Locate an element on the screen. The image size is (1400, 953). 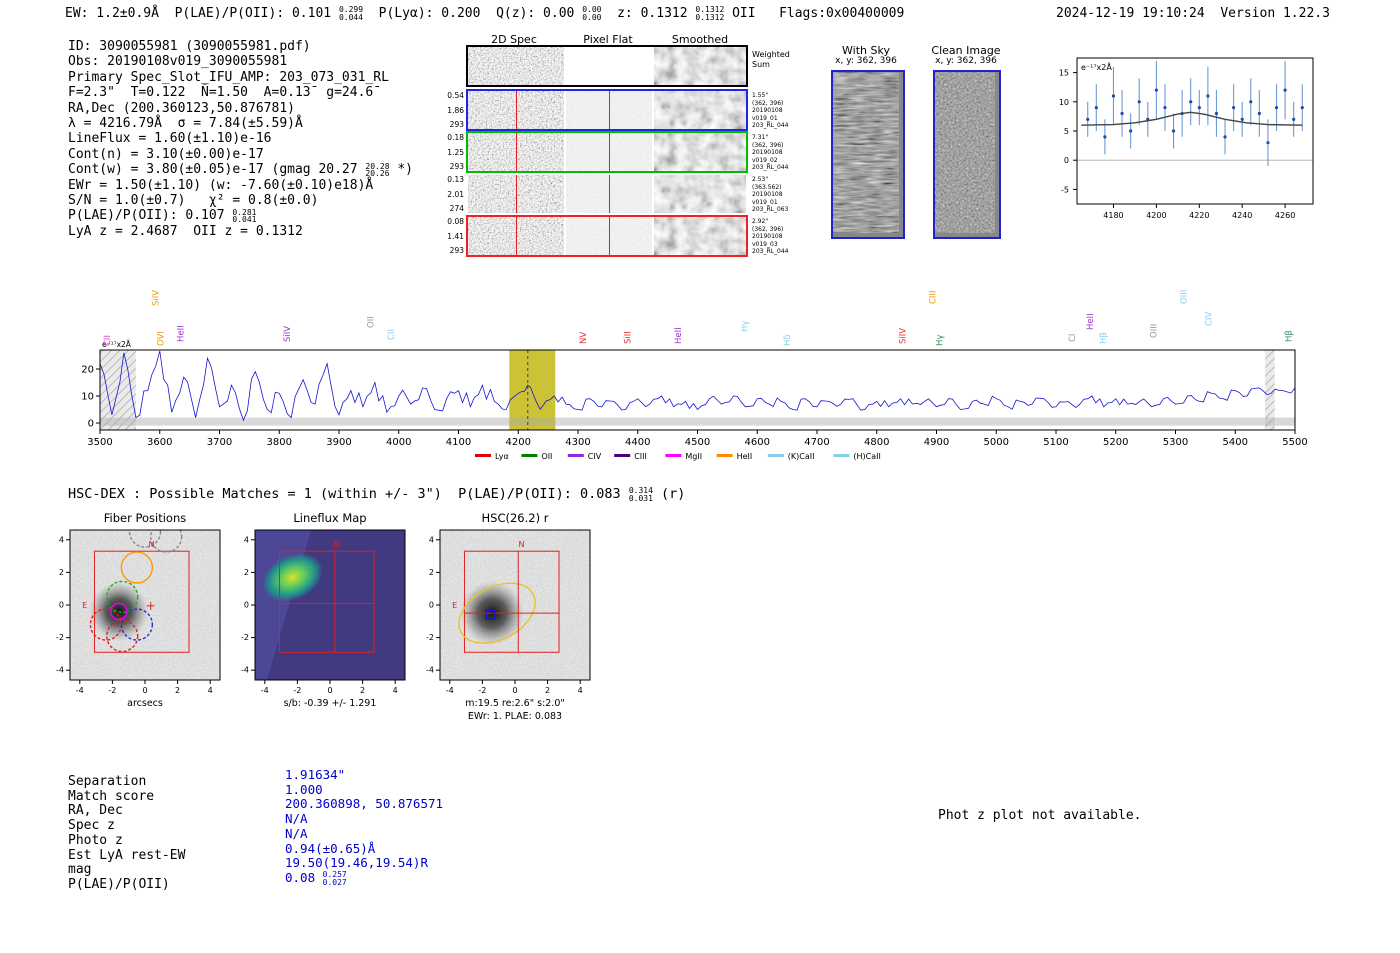
match-row-label: Separation is located at coordinates (107, 781).